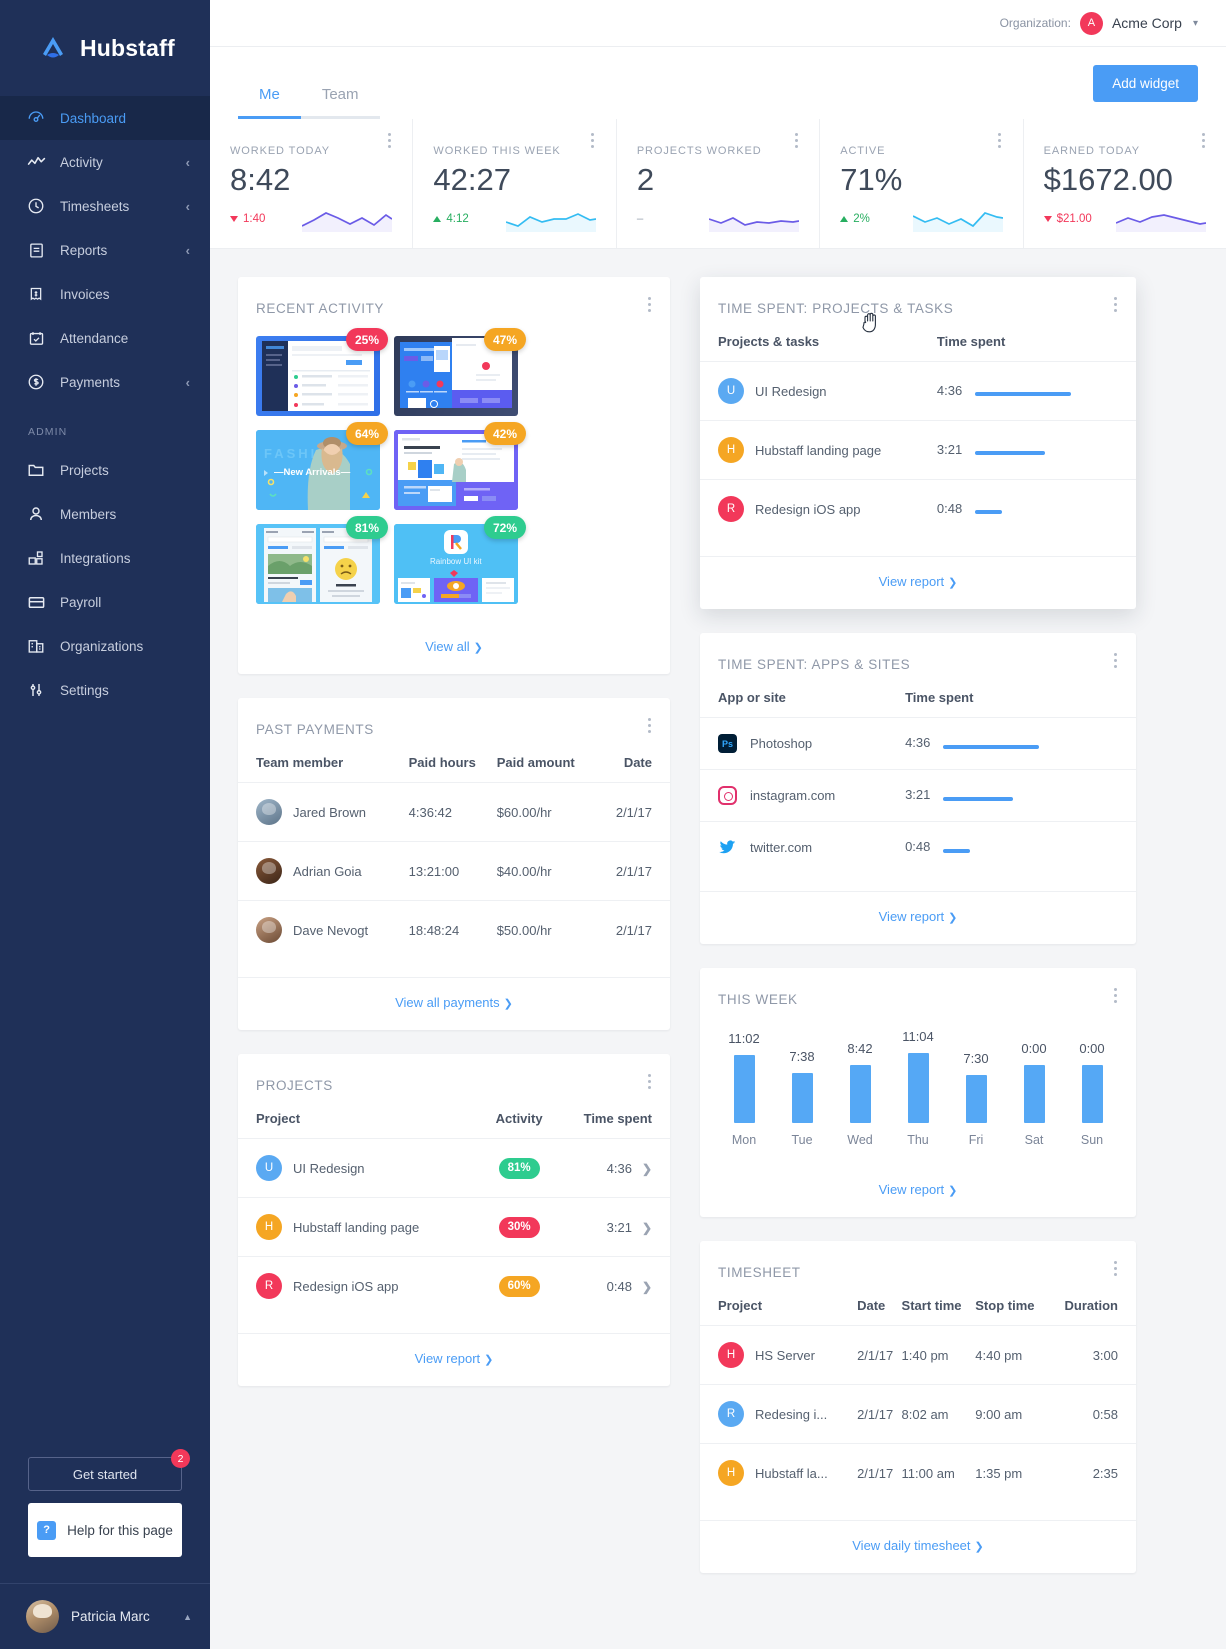 The image size is (1226, 1649). What do you see at coordinates (1195, 23) in the screenshot?
I see `chevron-down-icon: ▾` at bounding box center [1195, 23].